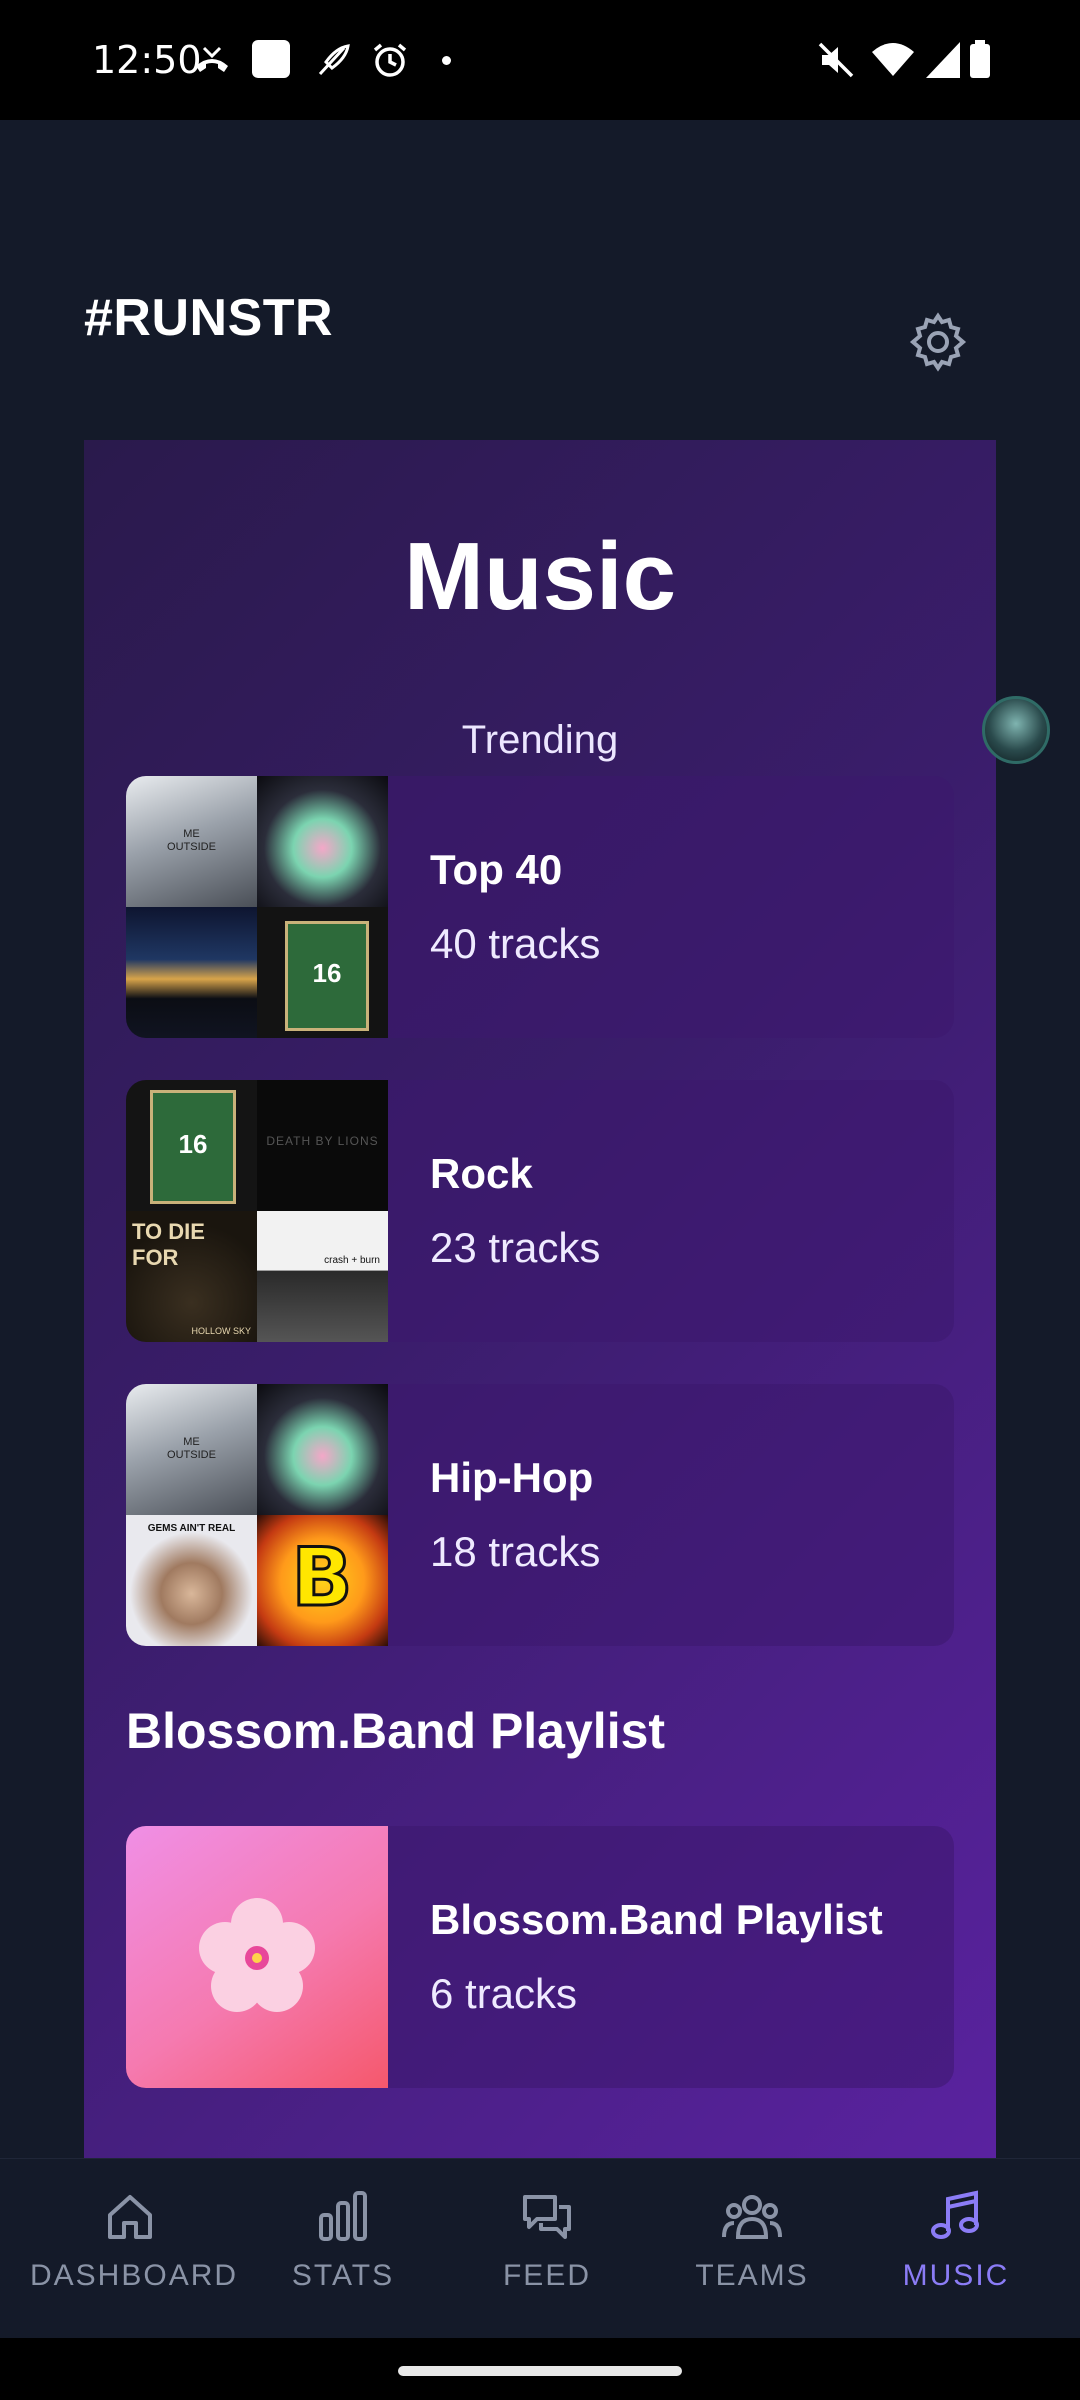  I want to click on people-icon, so click(752, 2217).